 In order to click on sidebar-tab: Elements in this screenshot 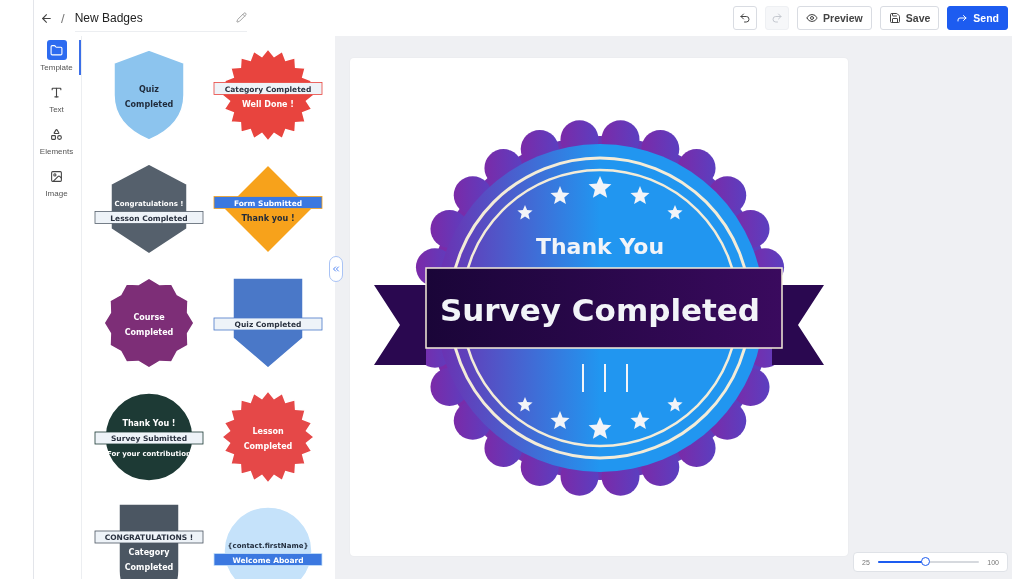, I will do `click(57, 141)`.